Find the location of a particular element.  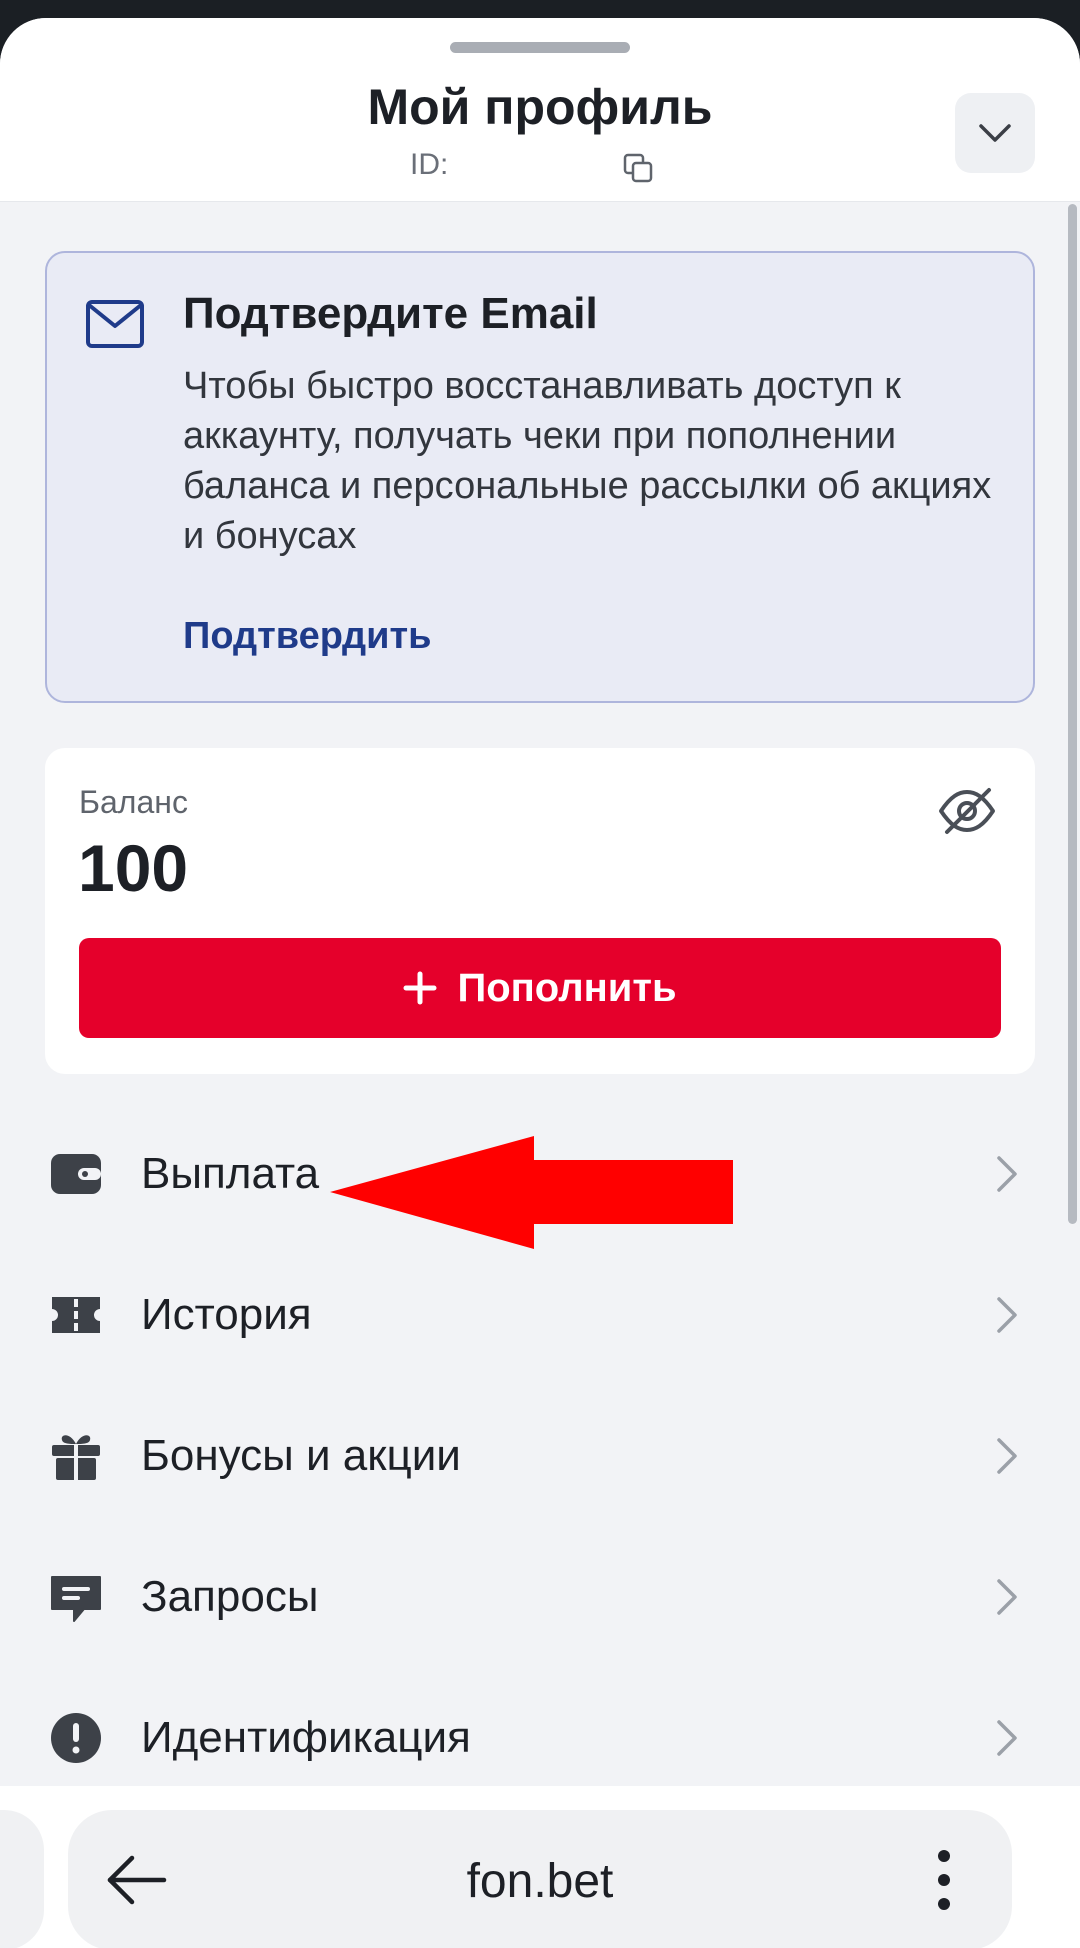

wallet-icon is located at coordinates (76, 1174).